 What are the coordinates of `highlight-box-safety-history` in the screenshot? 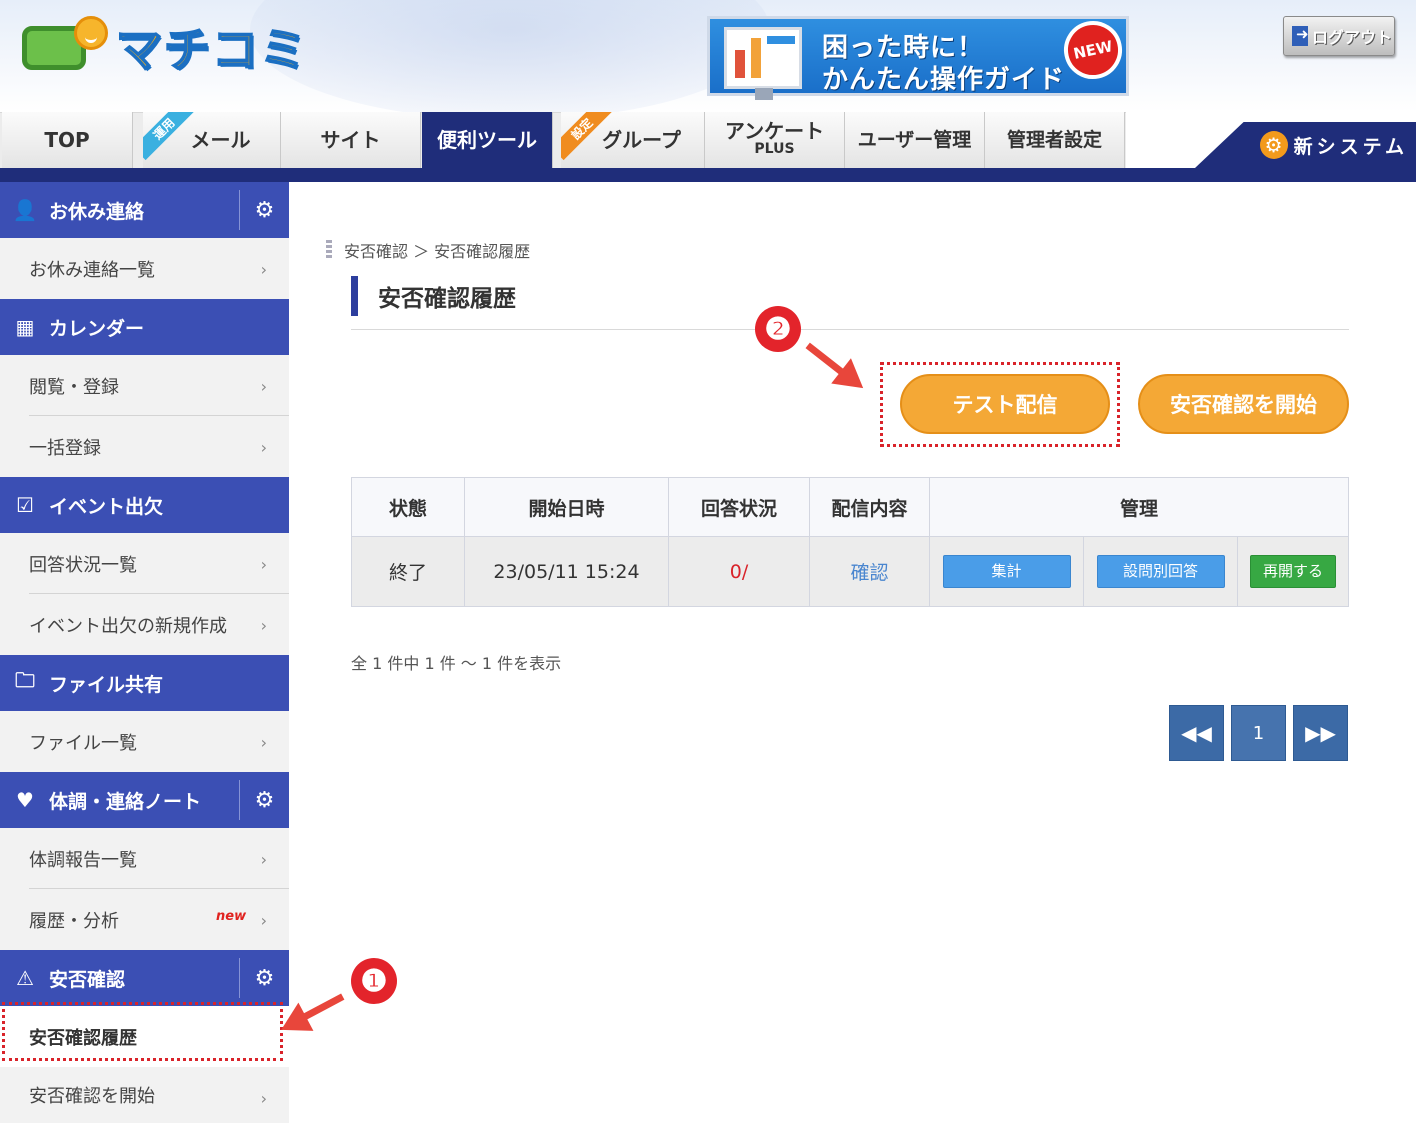 It's located at (142, 1031).